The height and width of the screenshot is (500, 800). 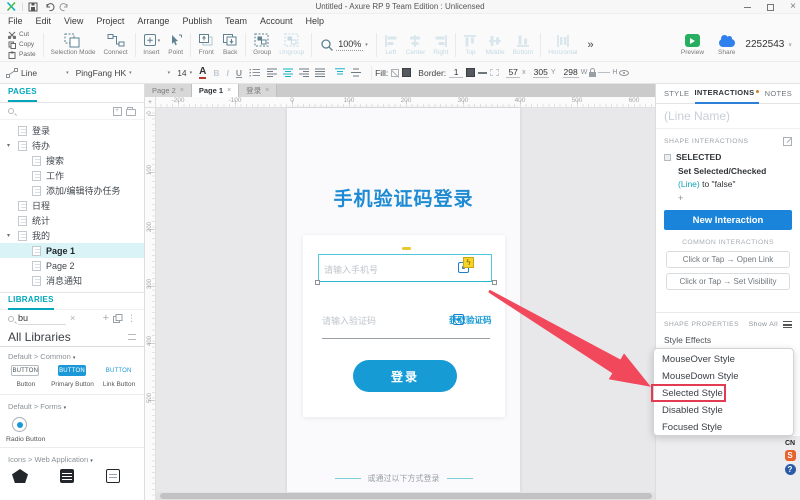 I want to click on section-default-forms: Default > Forms ▾, so click(x=72, y=405).